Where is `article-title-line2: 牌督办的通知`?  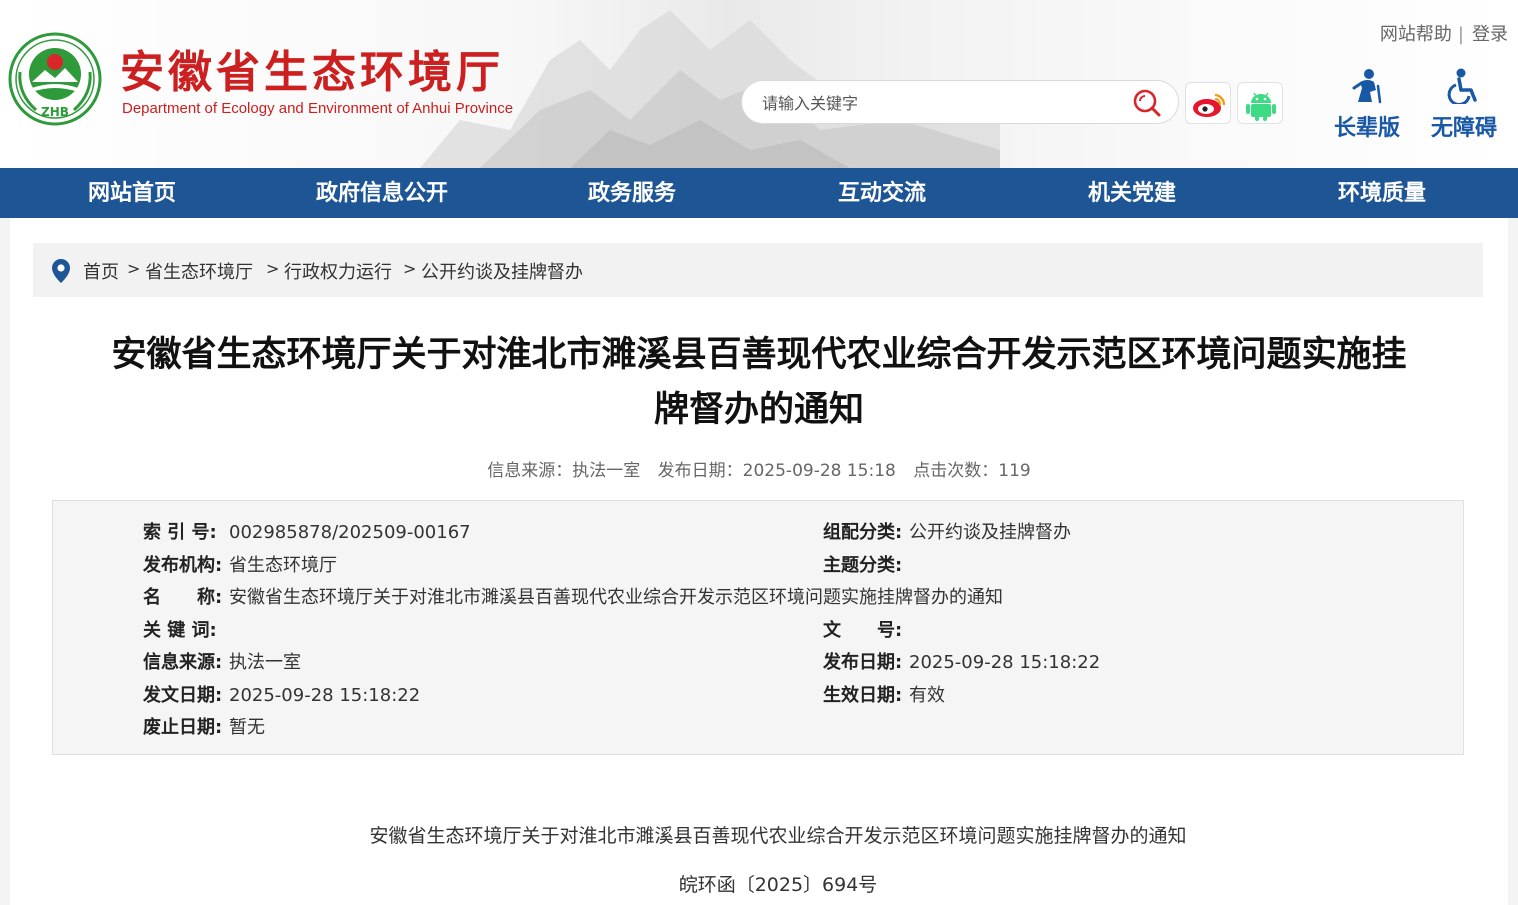 article-title-line2: 牌督办的通知 is located at coordinates (758, 410).